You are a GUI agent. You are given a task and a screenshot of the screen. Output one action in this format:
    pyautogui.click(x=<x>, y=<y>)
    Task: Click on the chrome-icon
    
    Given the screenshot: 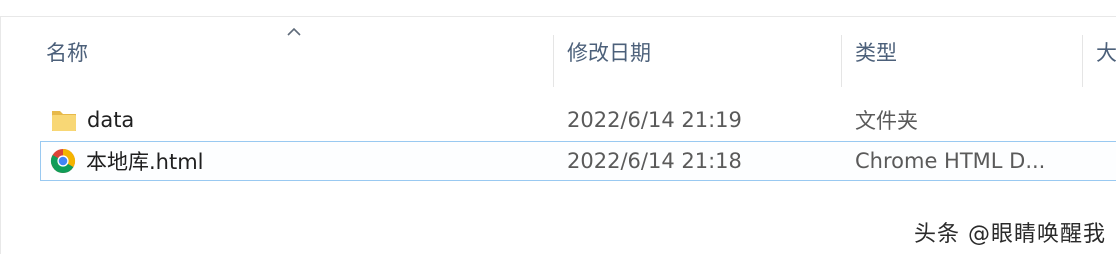 What is the action you would take?
    pyautogui.click(x=63, y=161)
    